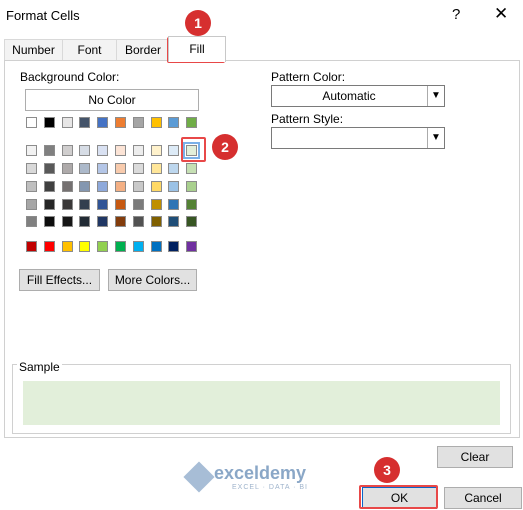 This screenshot has height=510, width=523. What do you see at coordinates (198, 23) in the screenshot?
I see `annotation-badge-1: 1` at bounding box center [198, 23].